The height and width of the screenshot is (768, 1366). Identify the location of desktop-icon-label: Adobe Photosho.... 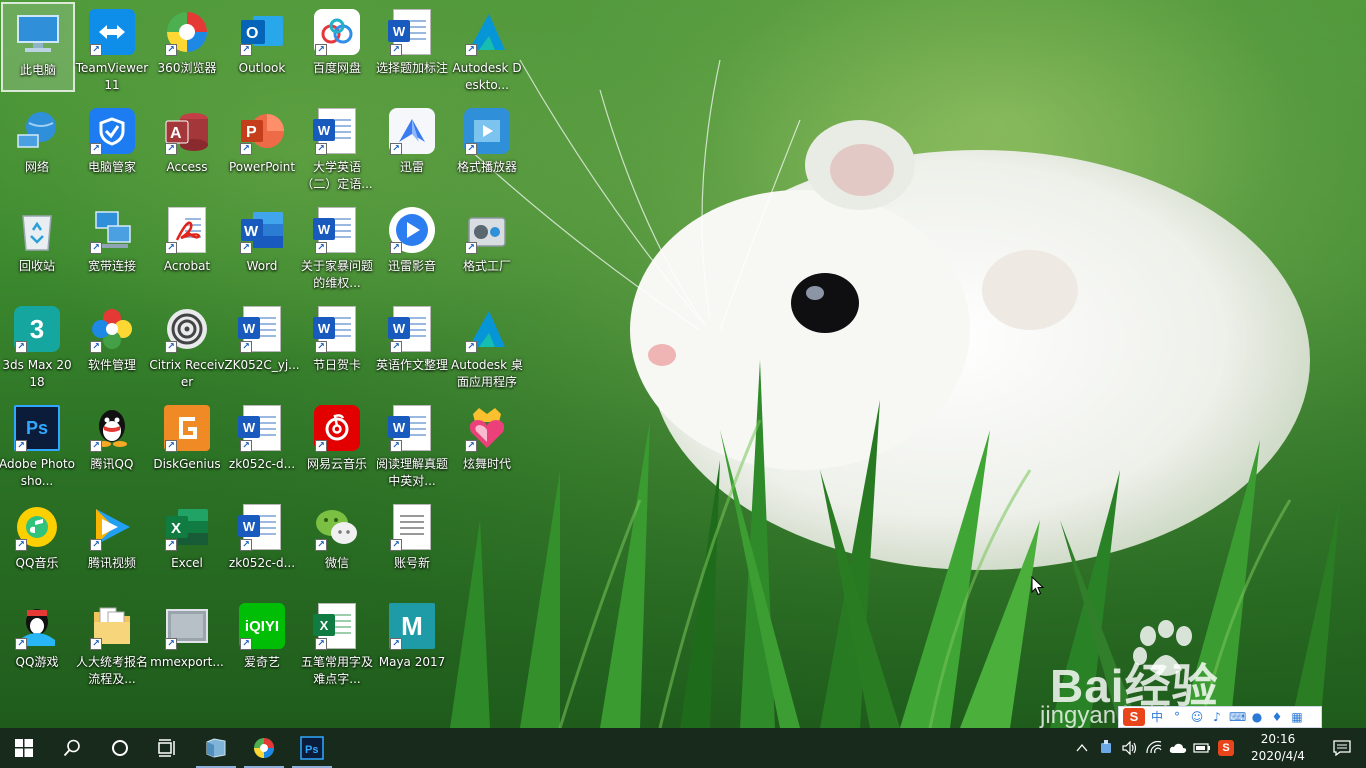
(38, 472).